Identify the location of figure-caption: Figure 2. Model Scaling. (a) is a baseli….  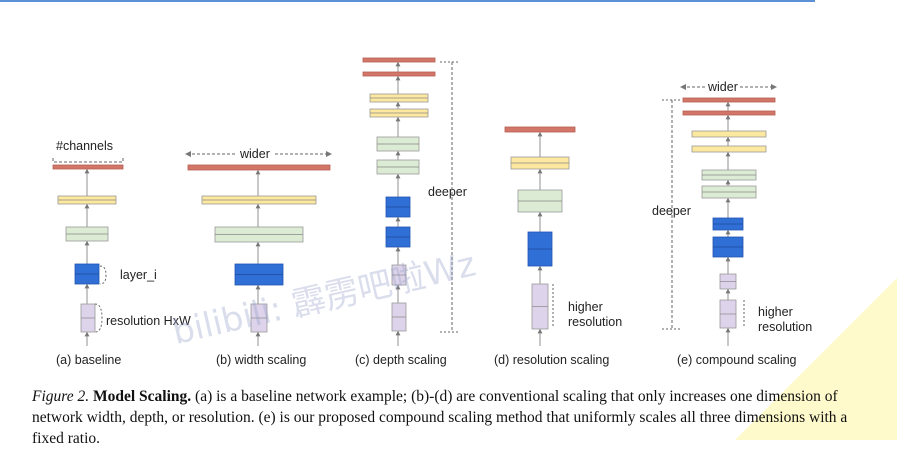
(452, 417).